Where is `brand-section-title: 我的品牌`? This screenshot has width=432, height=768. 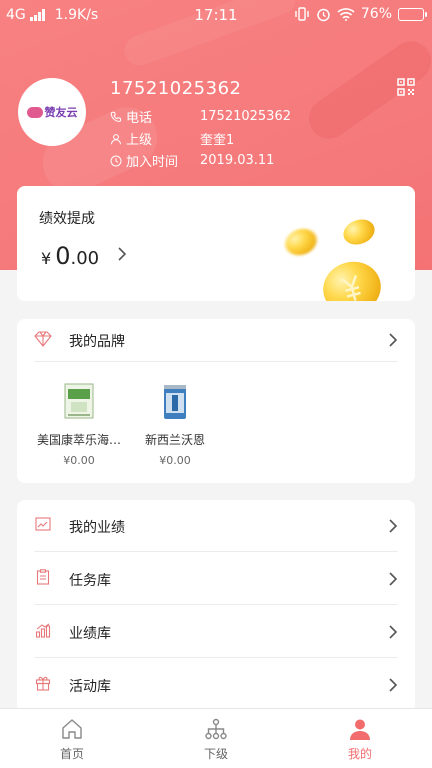
brand-section-title: 我的品牌 is located at coordinates (97, 342).